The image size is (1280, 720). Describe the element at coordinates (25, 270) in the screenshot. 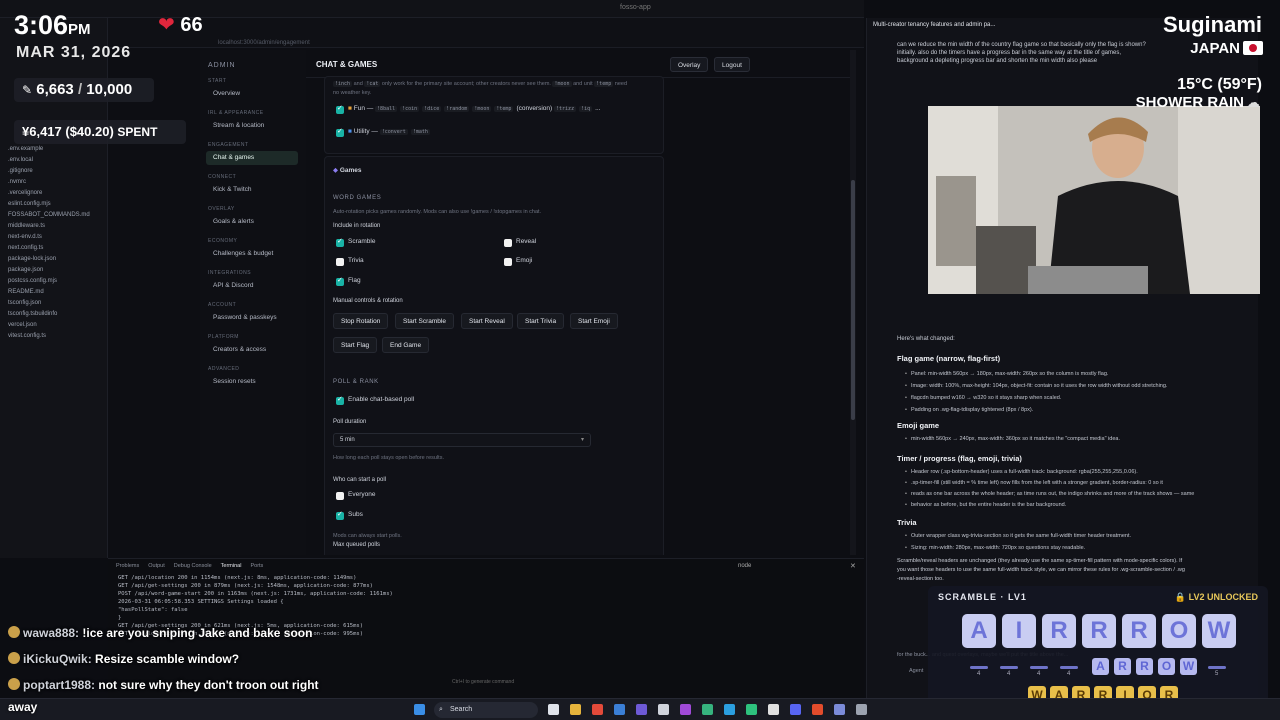

I see `file-item: package.json` at that location.